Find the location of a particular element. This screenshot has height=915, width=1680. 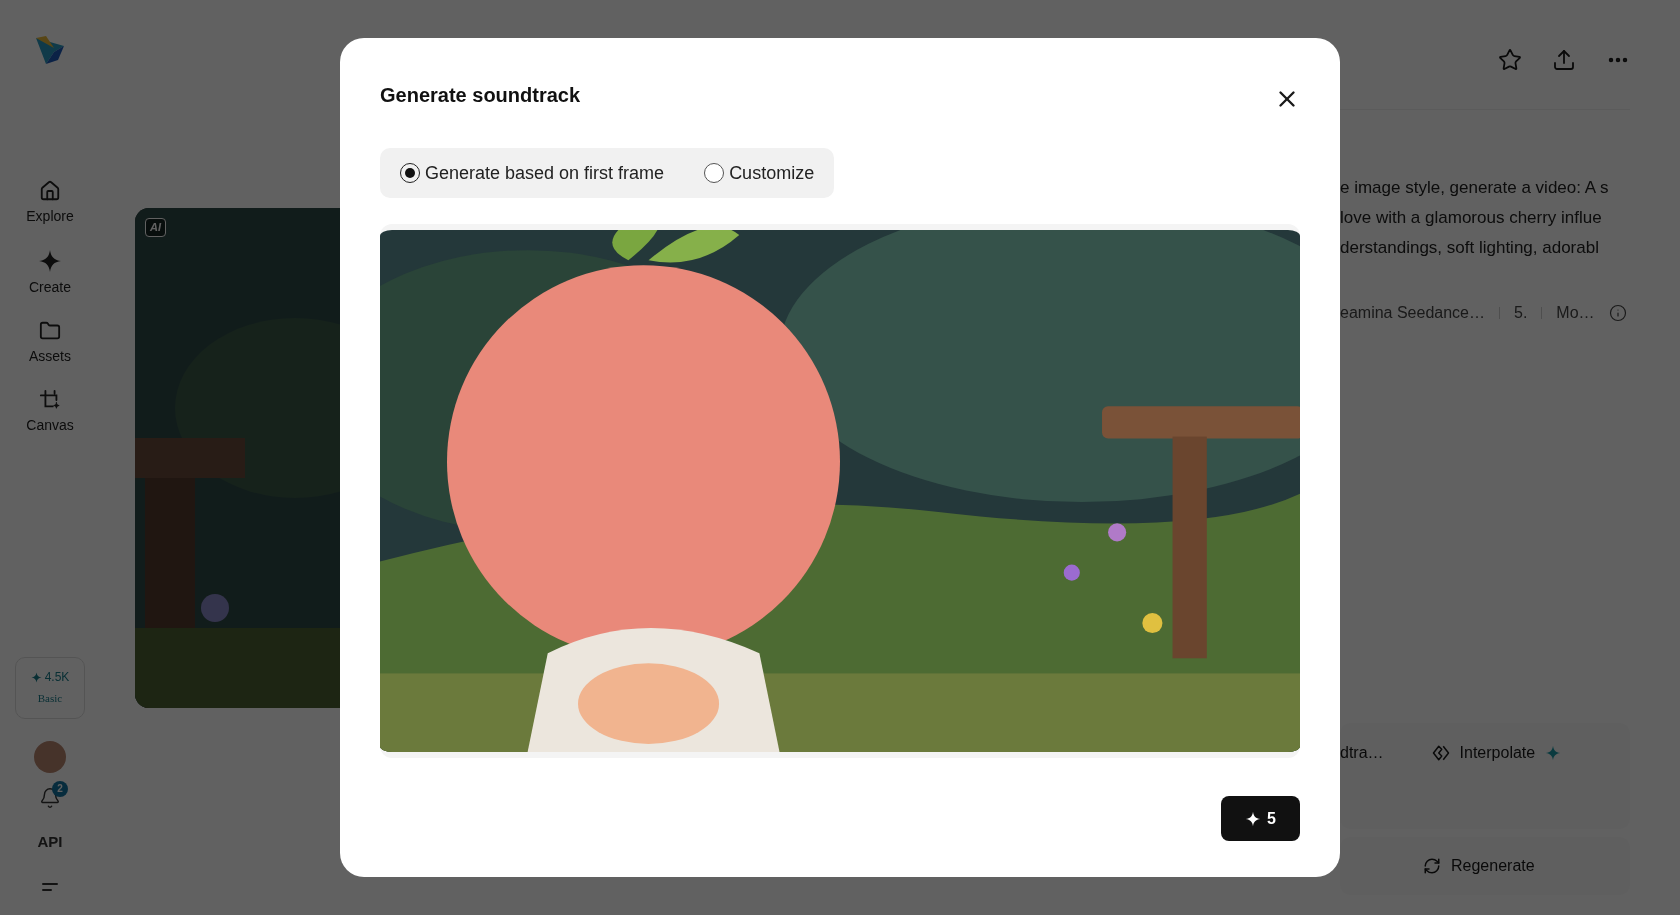

regenerate-button: Regenerate is located at coordinates (1479, 866).